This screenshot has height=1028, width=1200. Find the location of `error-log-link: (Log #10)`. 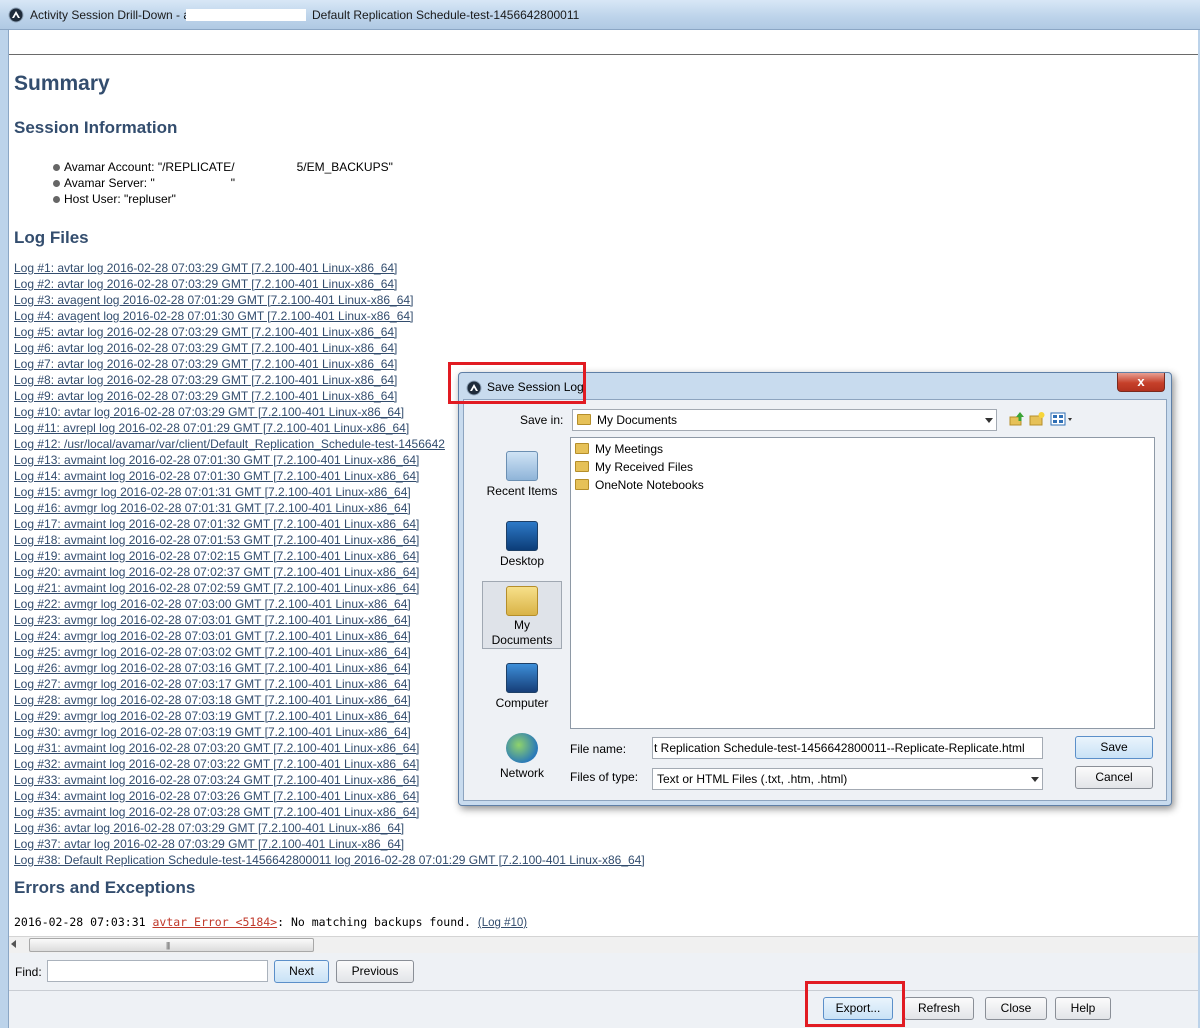

error-log-link: (Log #10) is located at coordinates (502, 923).